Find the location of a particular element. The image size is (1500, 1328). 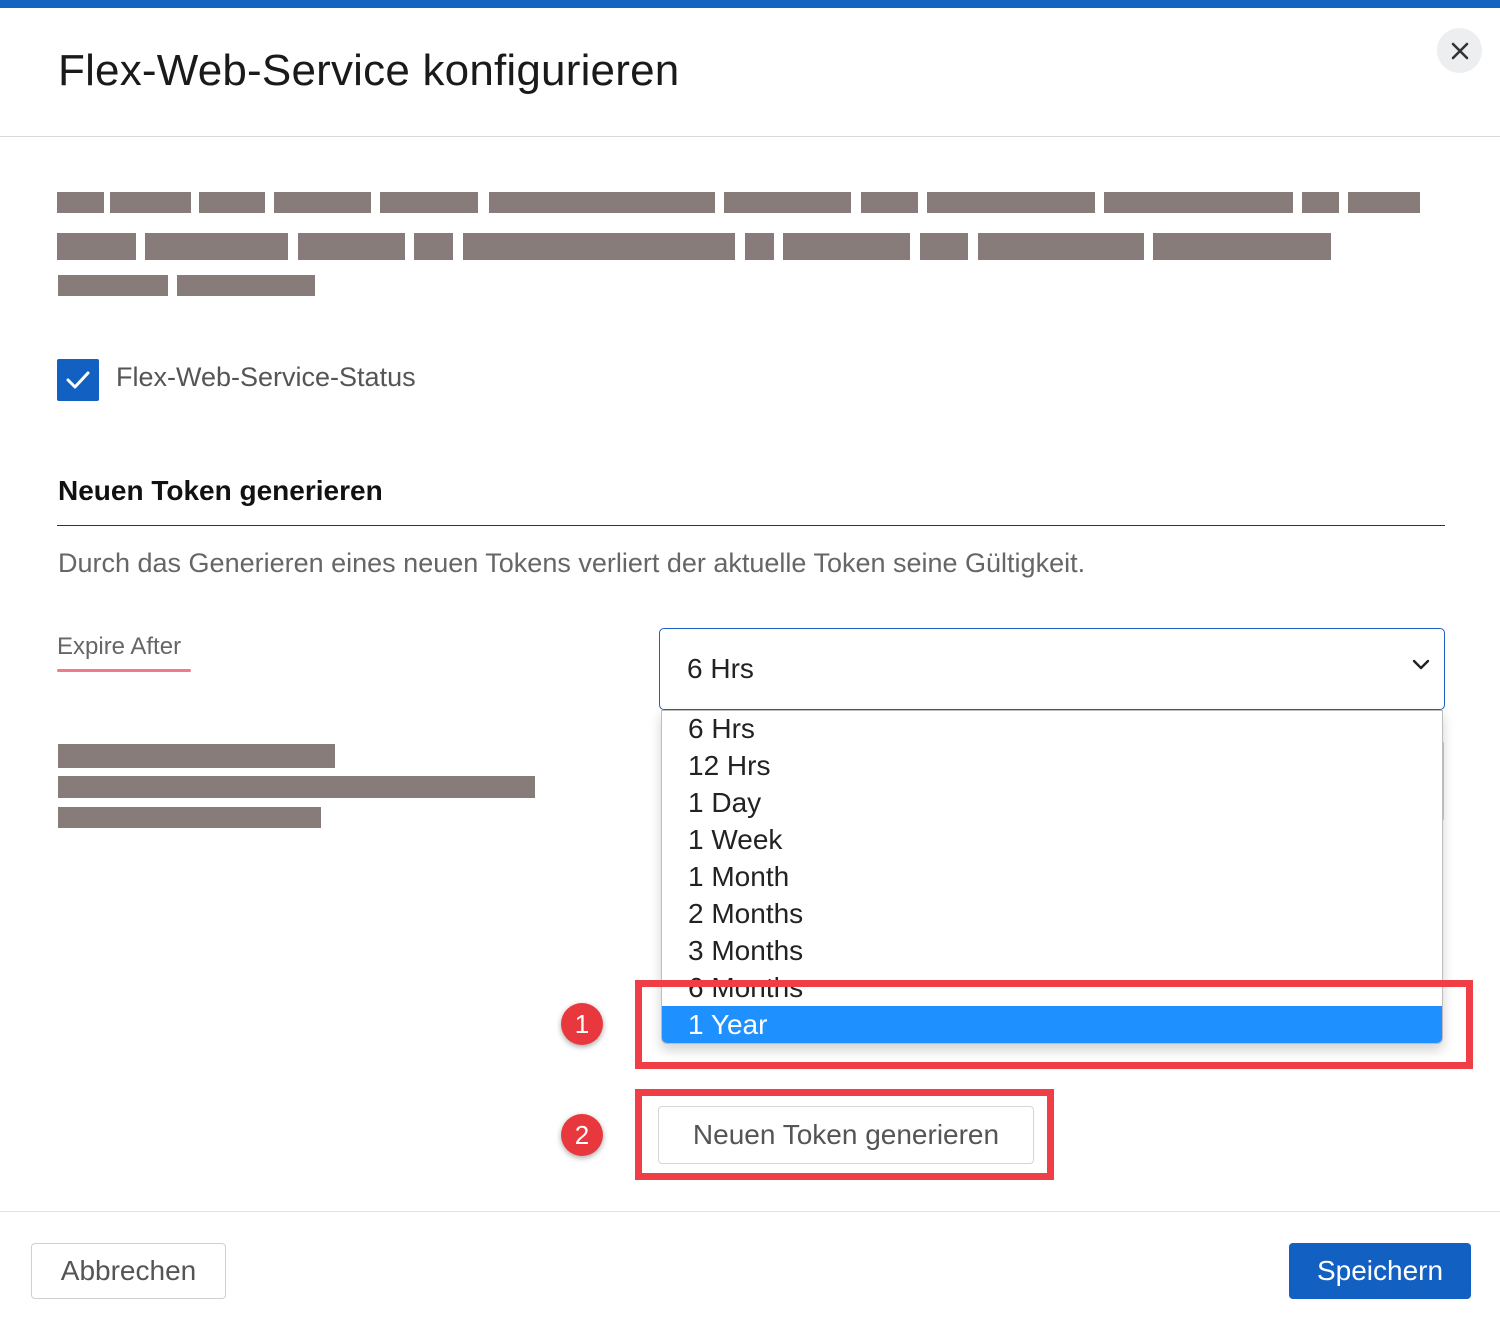

step-badge-1: 1 is located at coordinates (582, 1024).